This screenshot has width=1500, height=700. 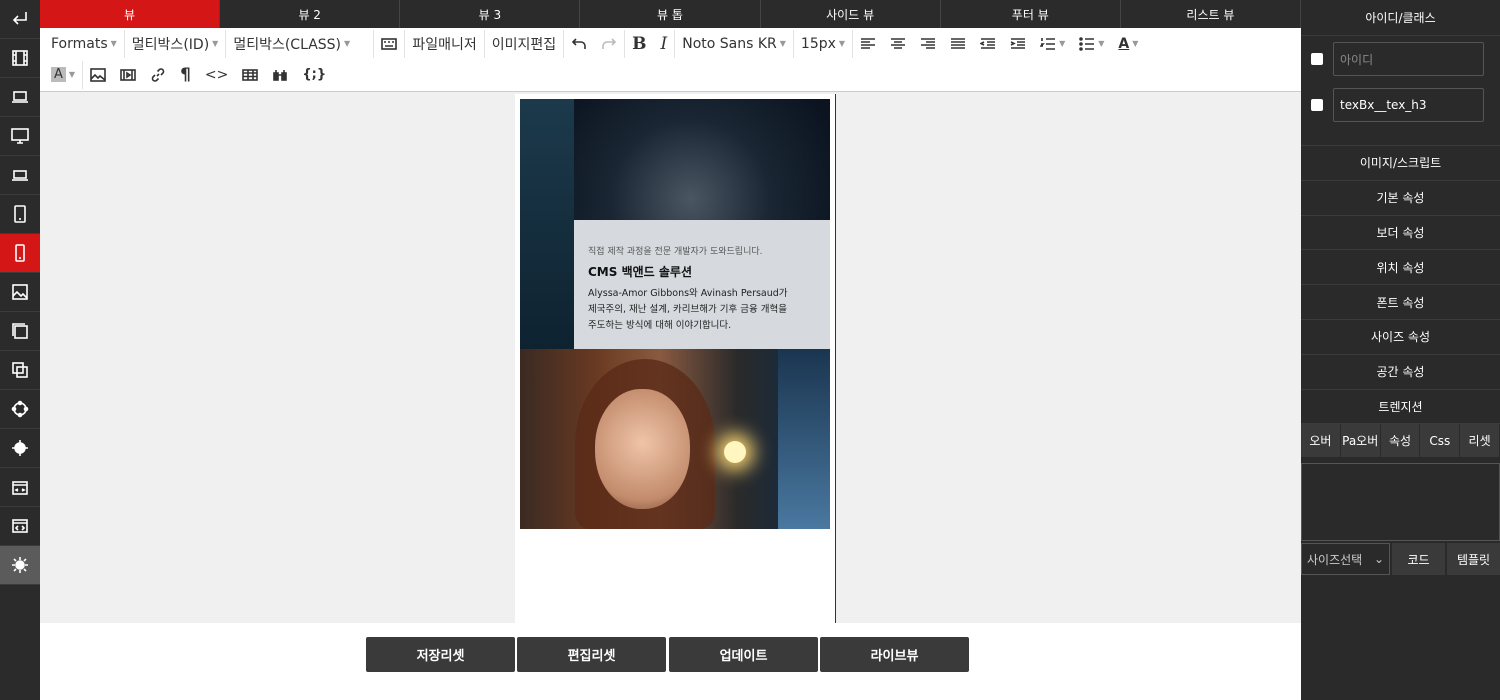 What do you see at coordinates (130, 14) in the screenshot?
I see `tab-view: 뷰` at bounding box center [130, 14].